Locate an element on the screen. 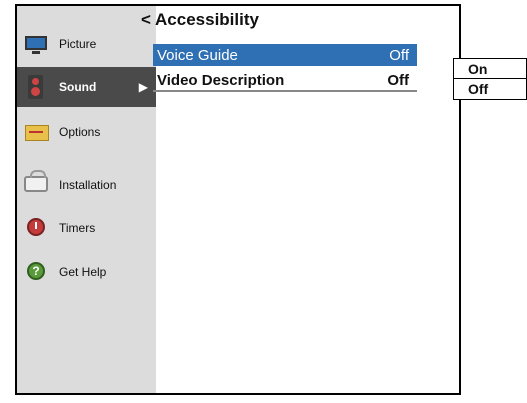 The height and width of the screenshot is (403, 527). sidebar-item-picture: Picture is located at coordinates (86, 44).